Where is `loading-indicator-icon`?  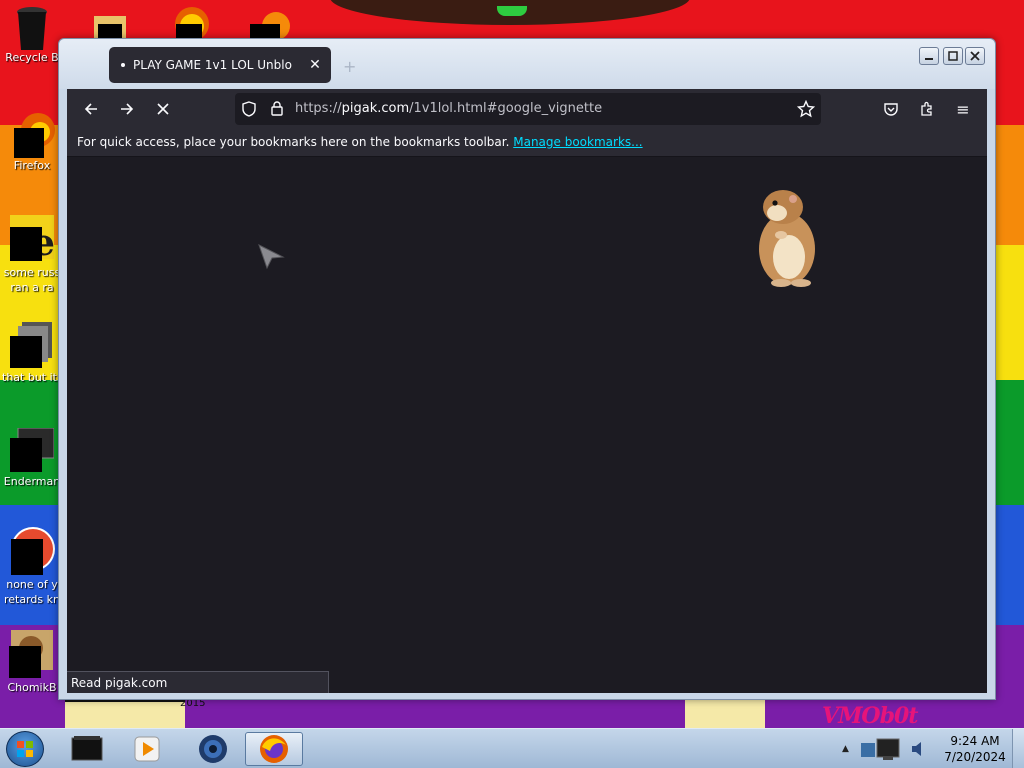
loading-indicator-icon is located at coordinates (123, 65).